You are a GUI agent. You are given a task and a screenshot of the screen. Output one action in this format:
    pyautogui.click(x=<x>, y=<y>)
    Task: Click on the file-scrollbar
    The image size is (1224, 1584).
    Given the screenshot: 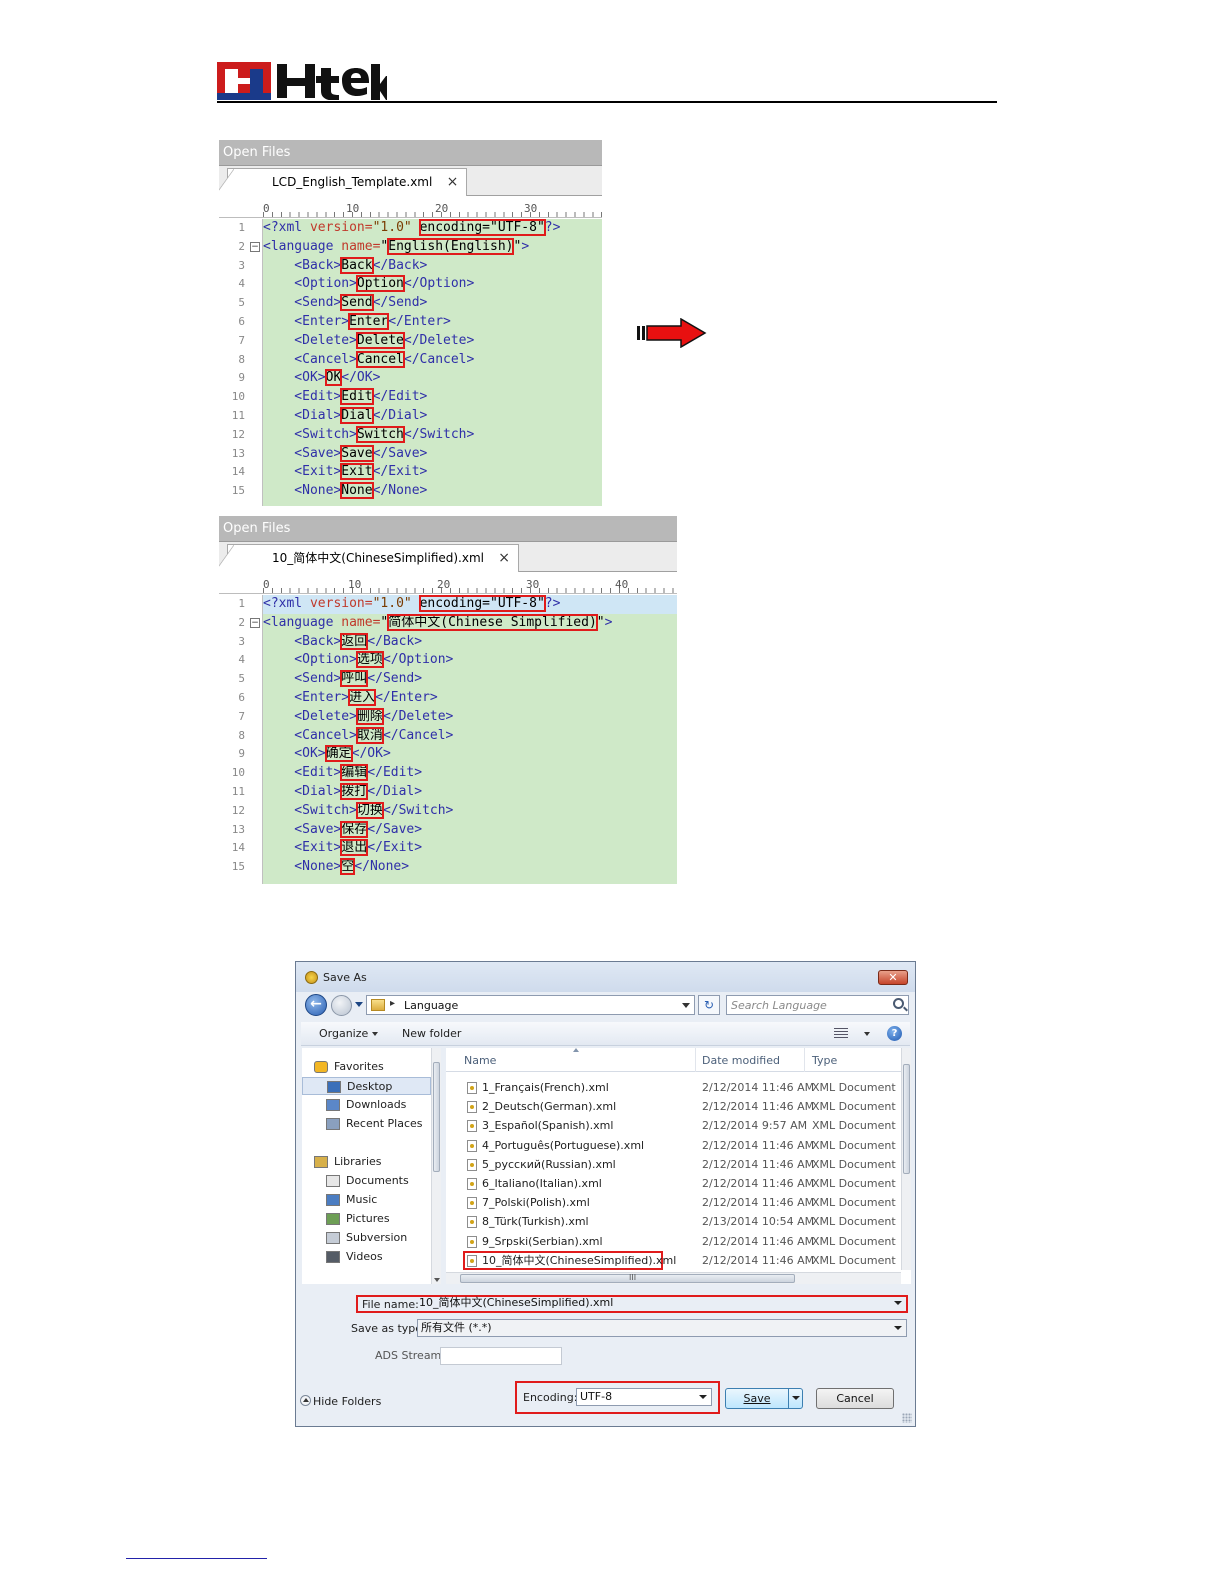 What is the action you would take?
    pyautogui.click(x=906, y=1159)
    